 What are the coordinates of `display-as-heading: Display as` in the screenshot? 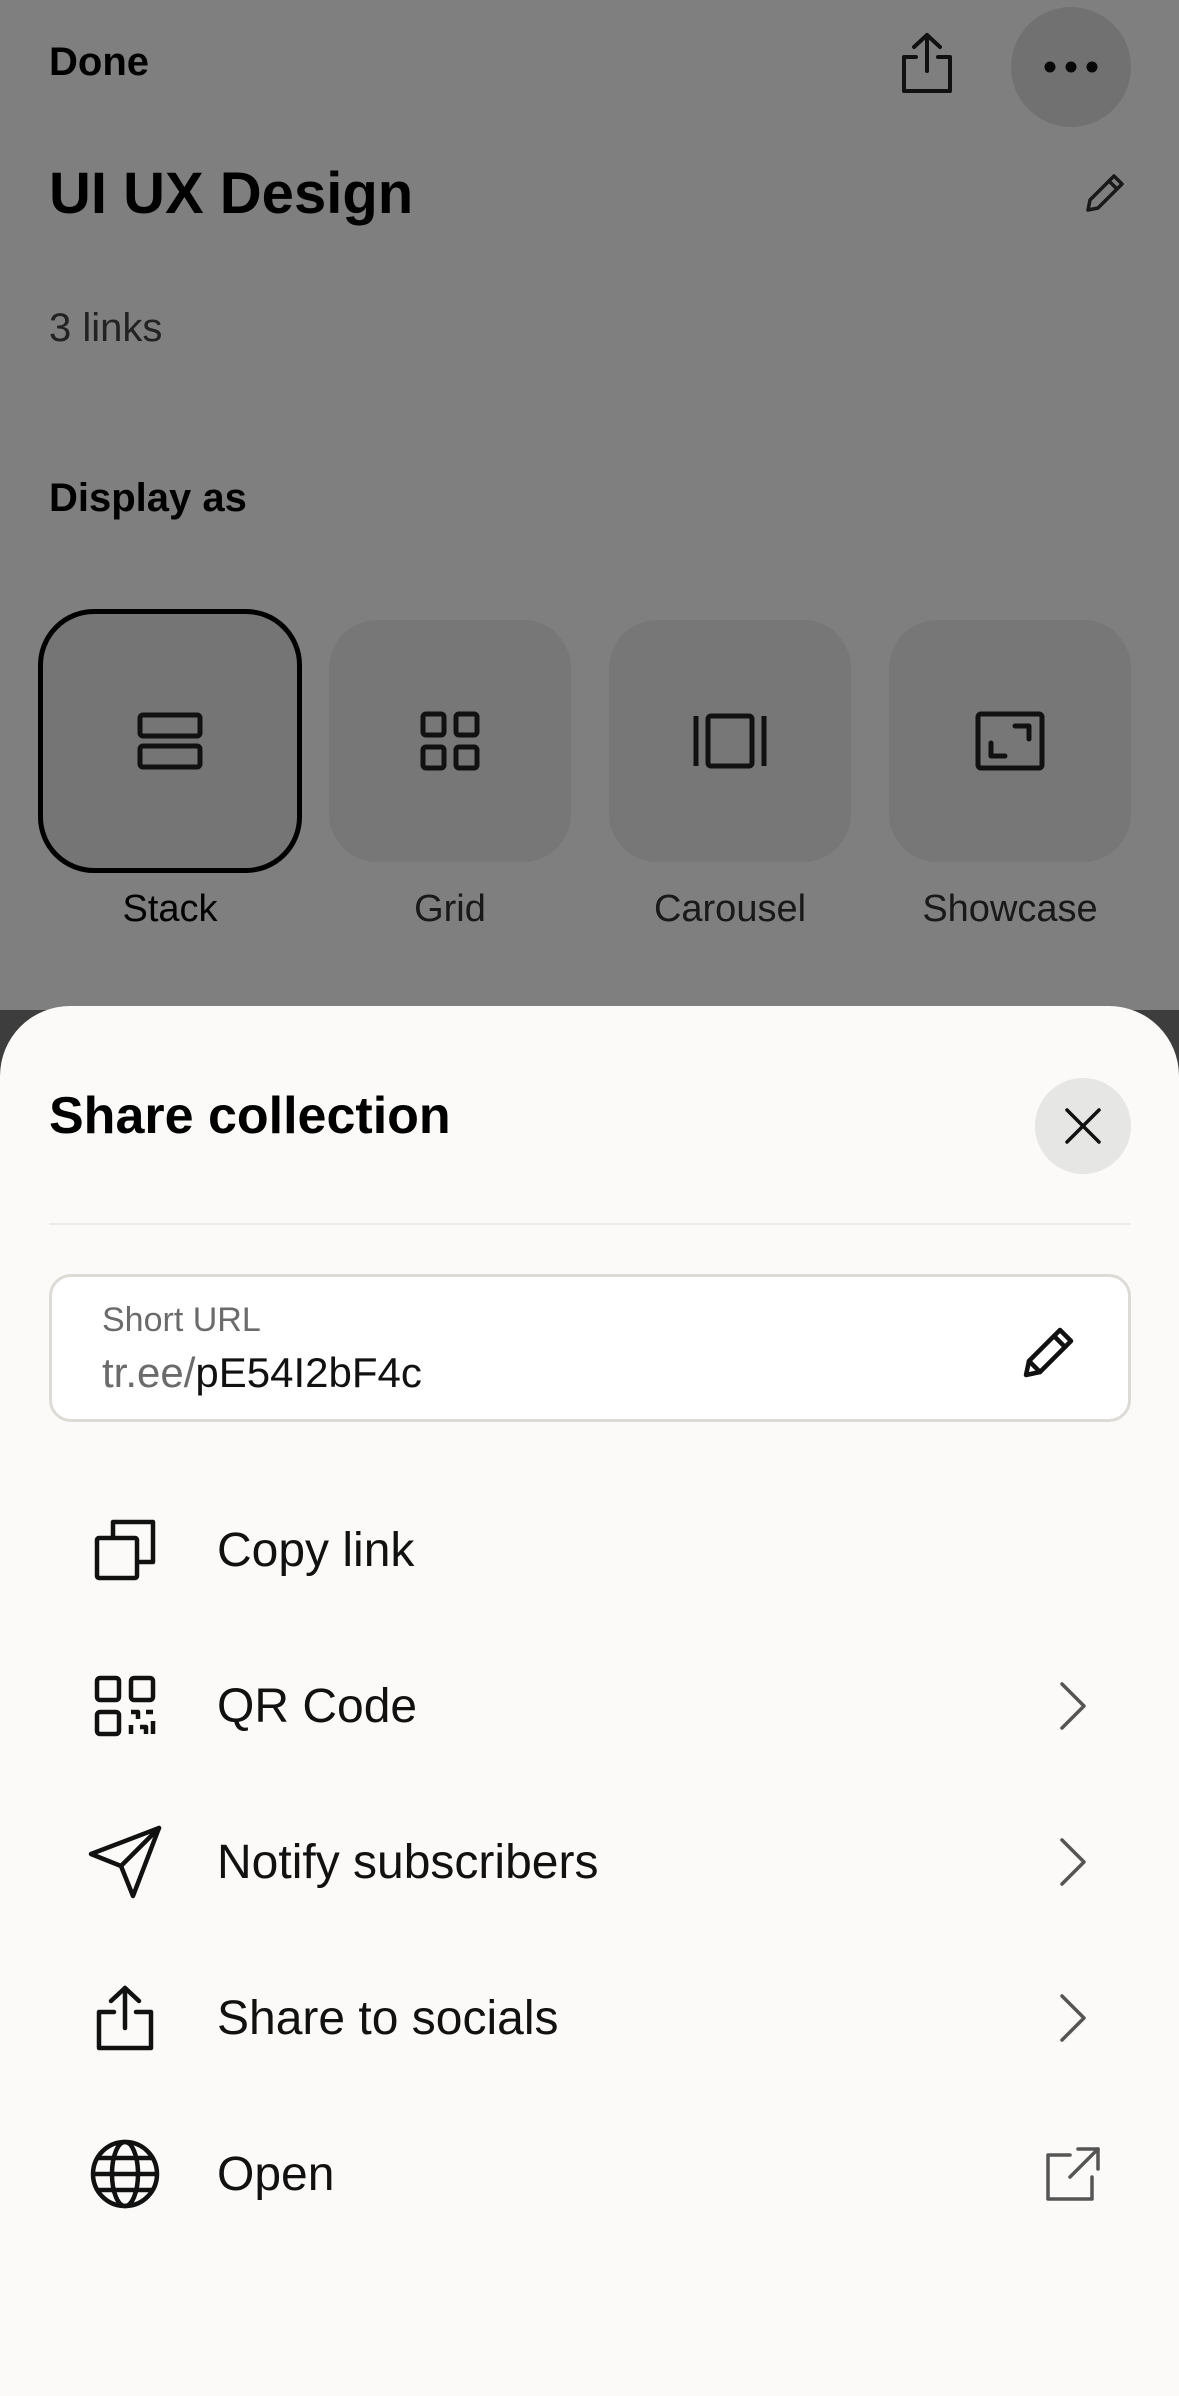 It's located at (148, 498).